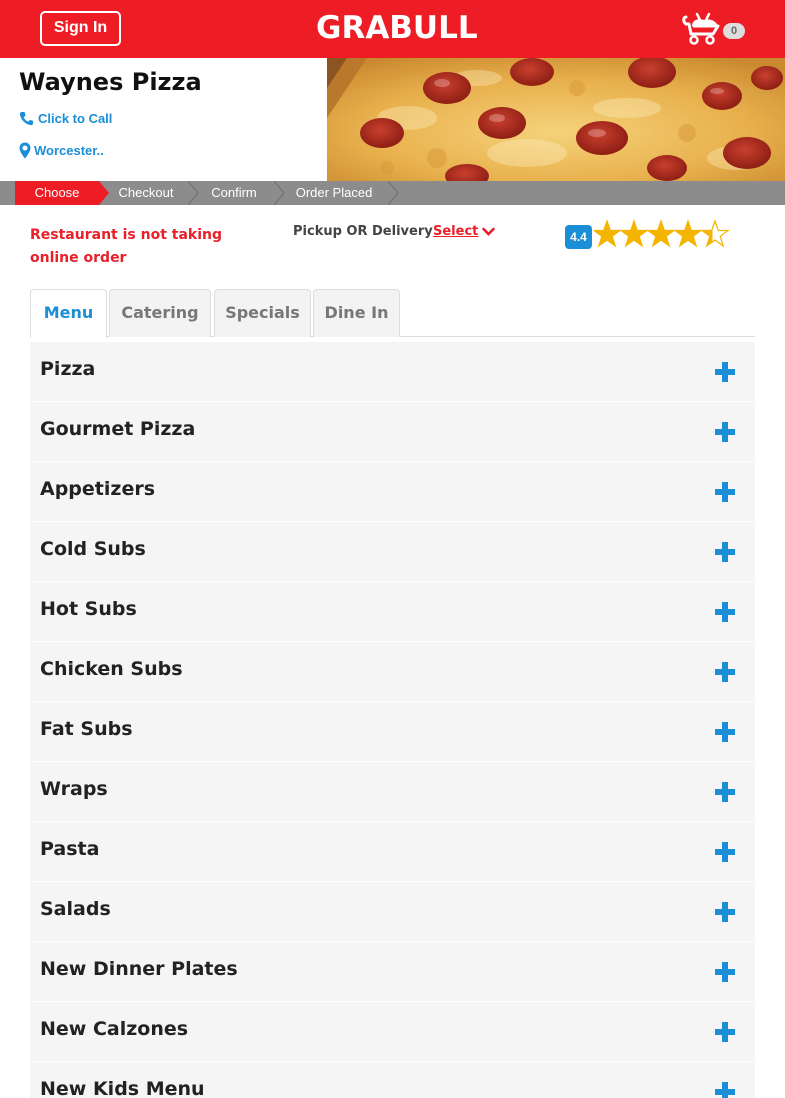  What do you see at coordinates (392, 912) in the screenshot?
I see `menu-category-row: Salads` at bounding box center [392, 912].